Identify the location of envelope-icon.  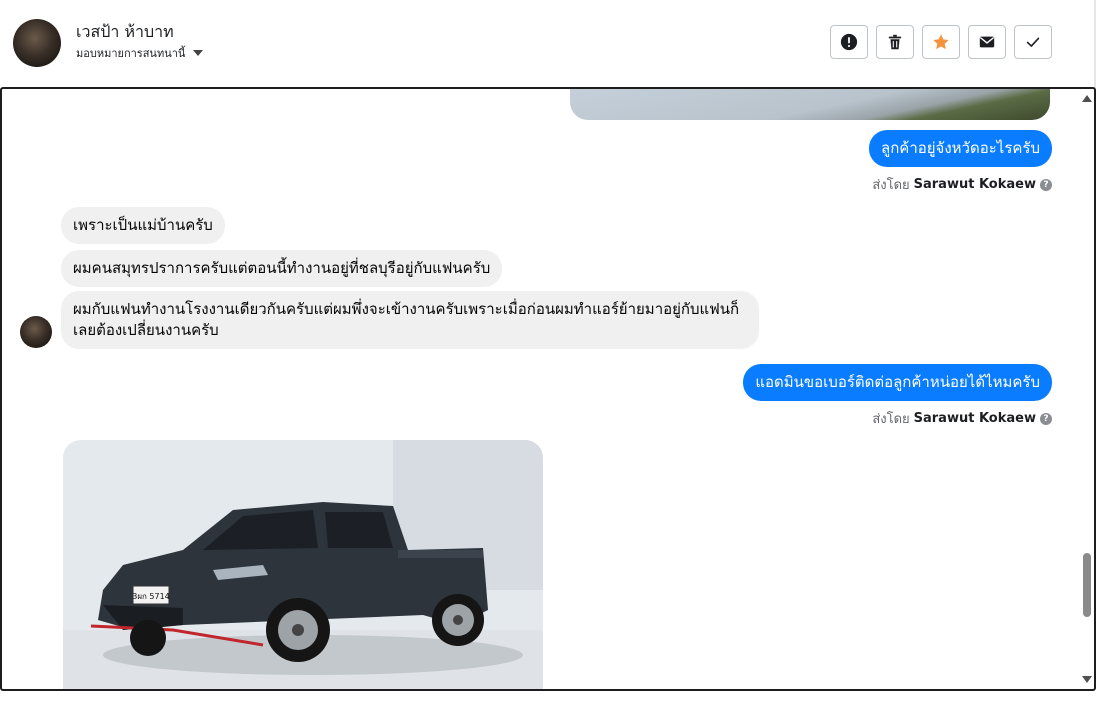
(987, 42).